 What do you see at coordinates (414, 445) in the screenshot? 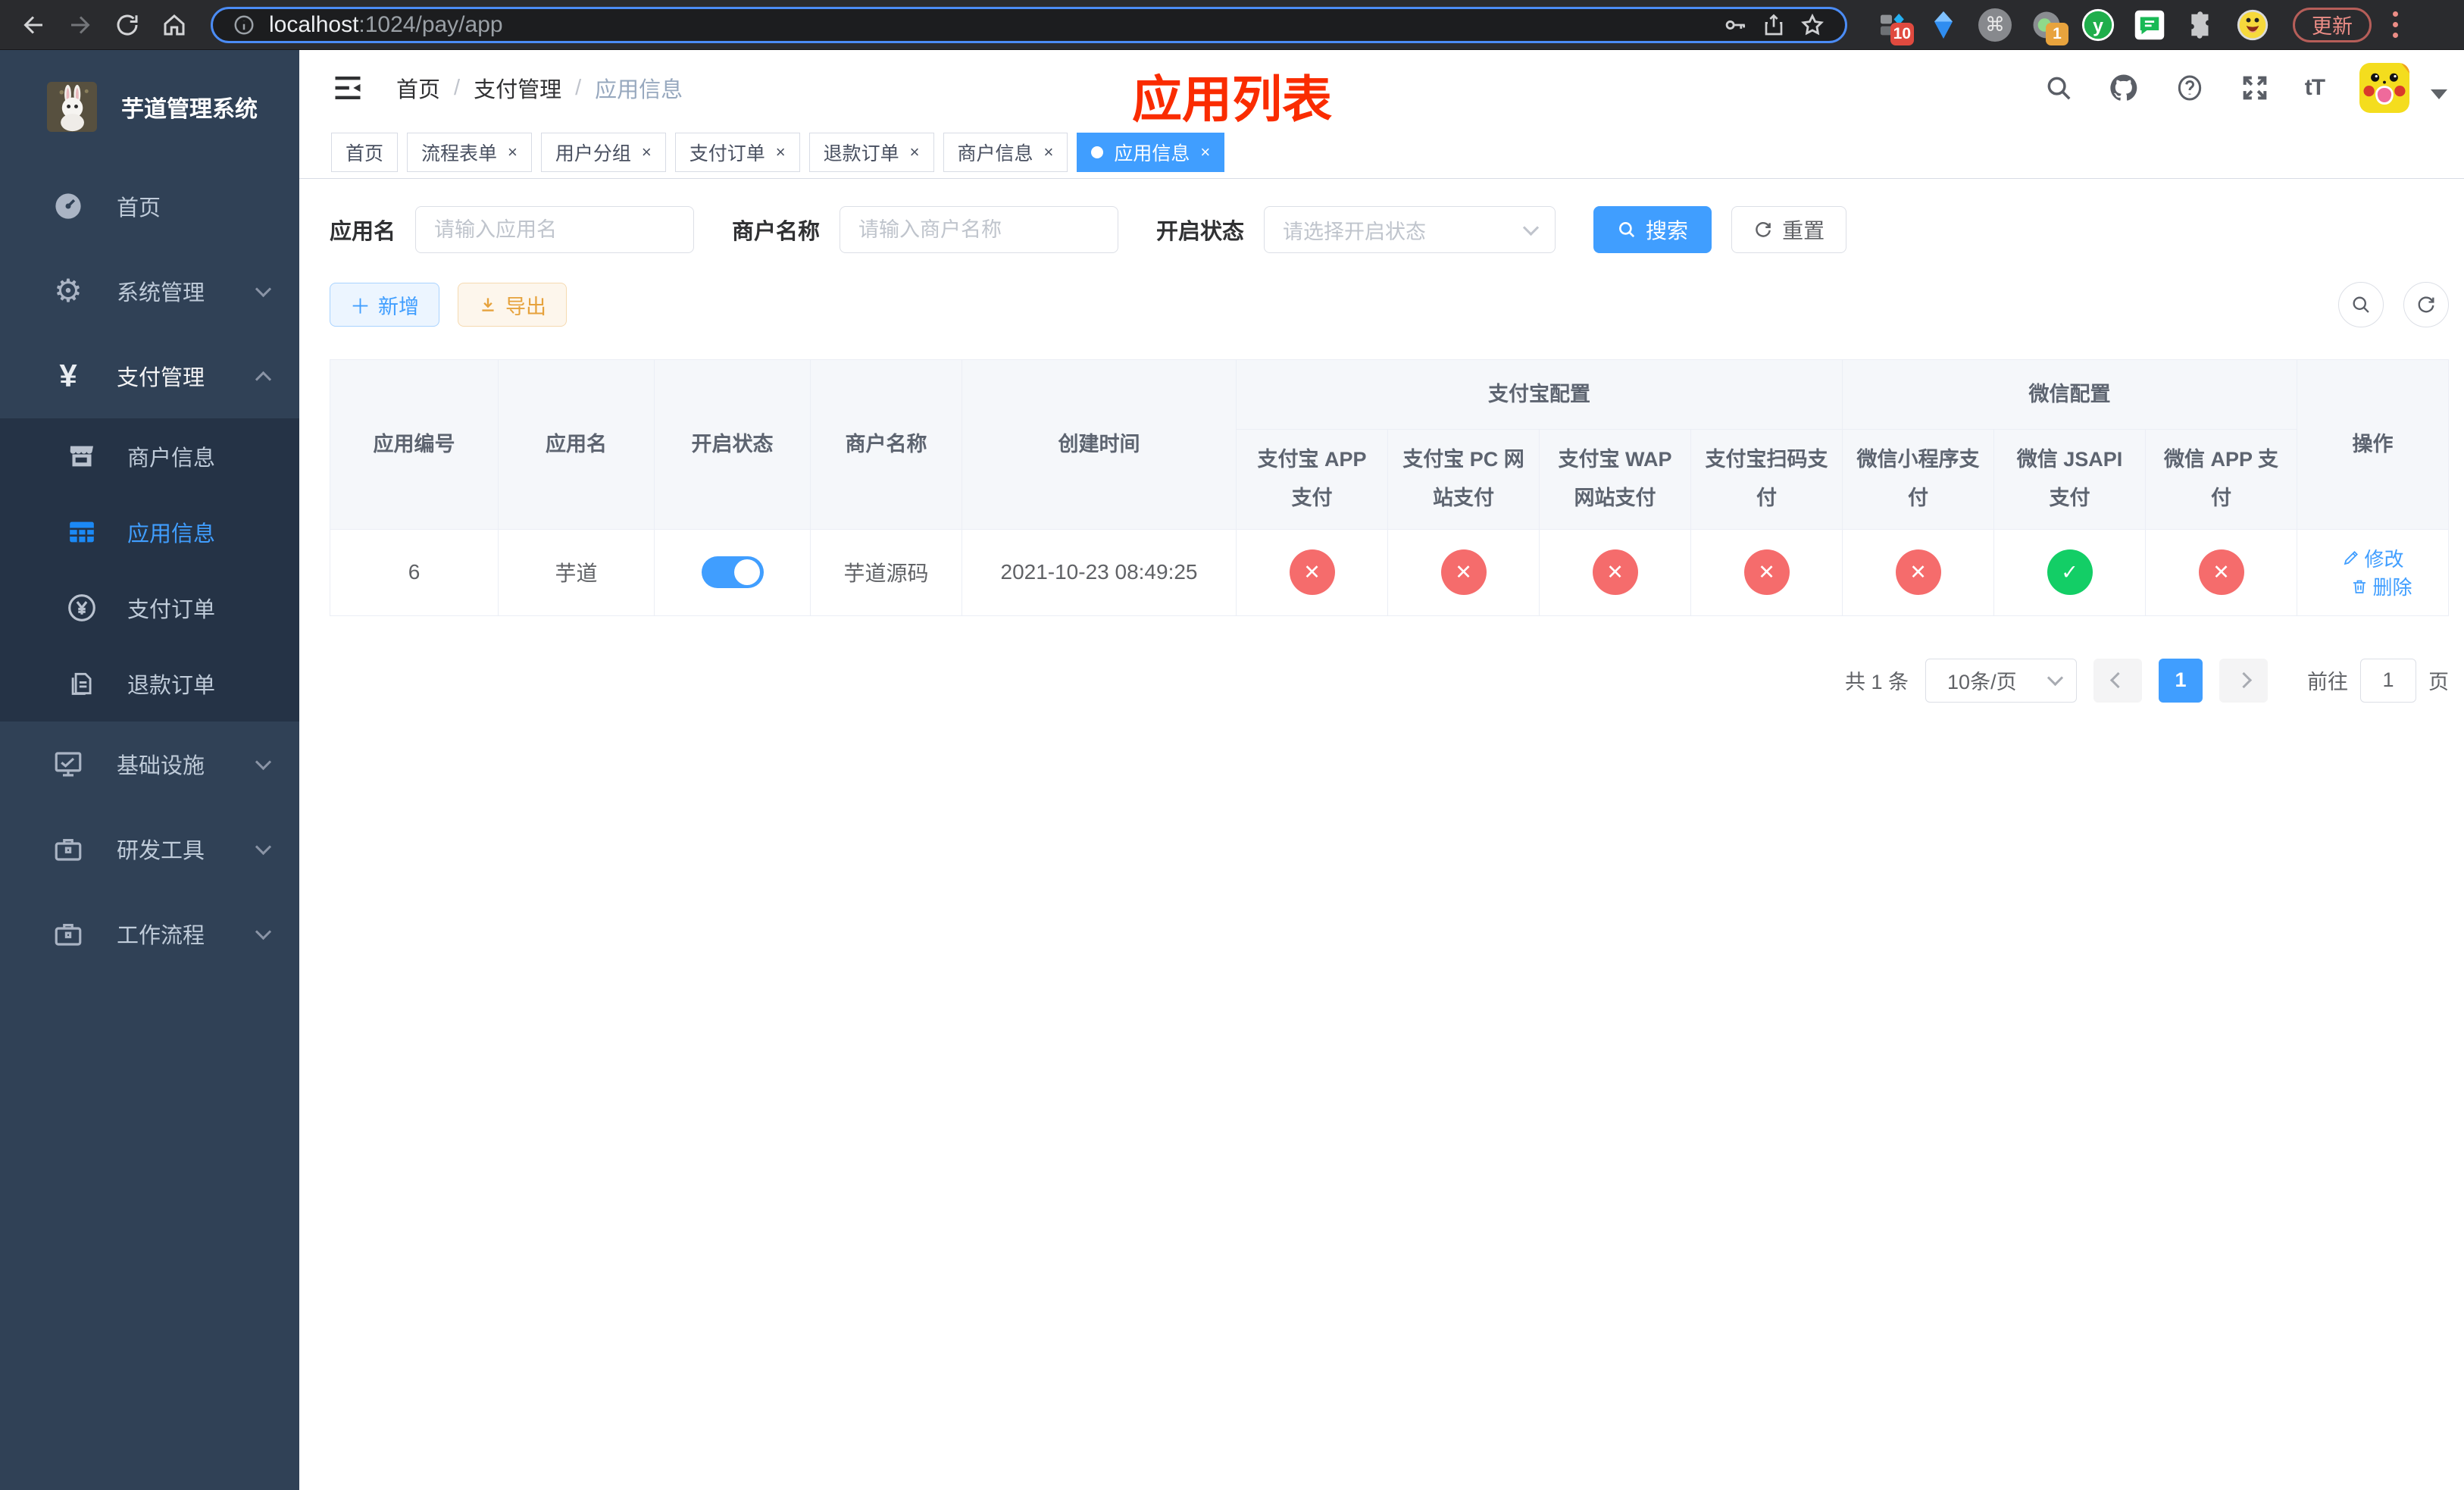
I see `col-app-id: 应用编号` at bounding box center [414, 445].